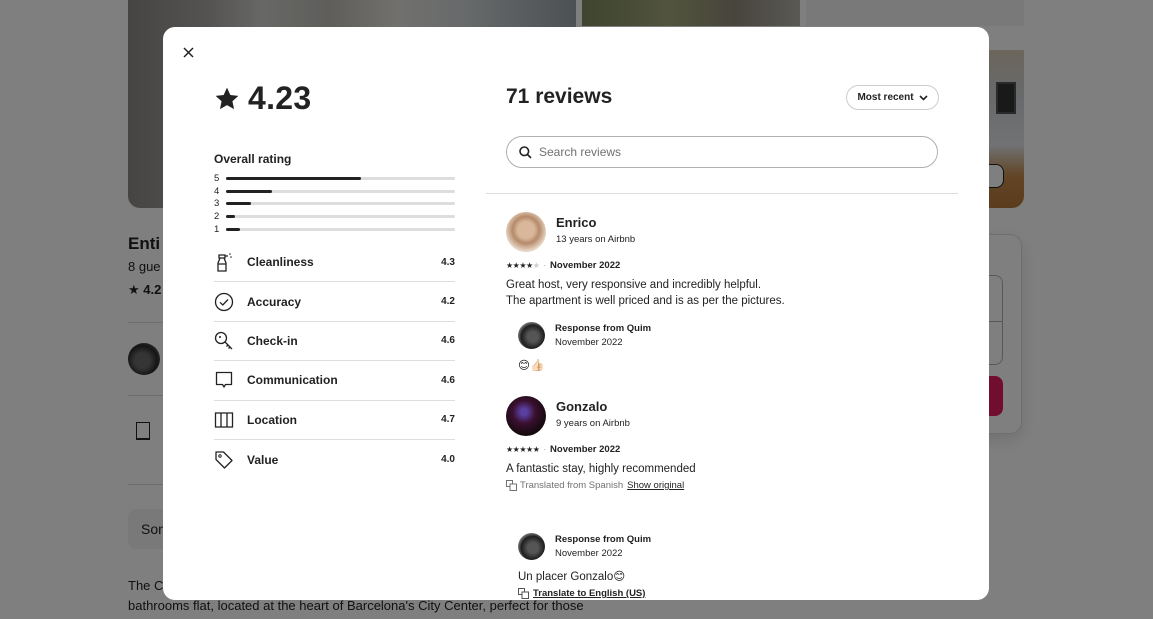 Image resolution: width=1153 pixels, height=619 pixels. I want to click on category-communication: Communication 4.6, so click(334, 381).